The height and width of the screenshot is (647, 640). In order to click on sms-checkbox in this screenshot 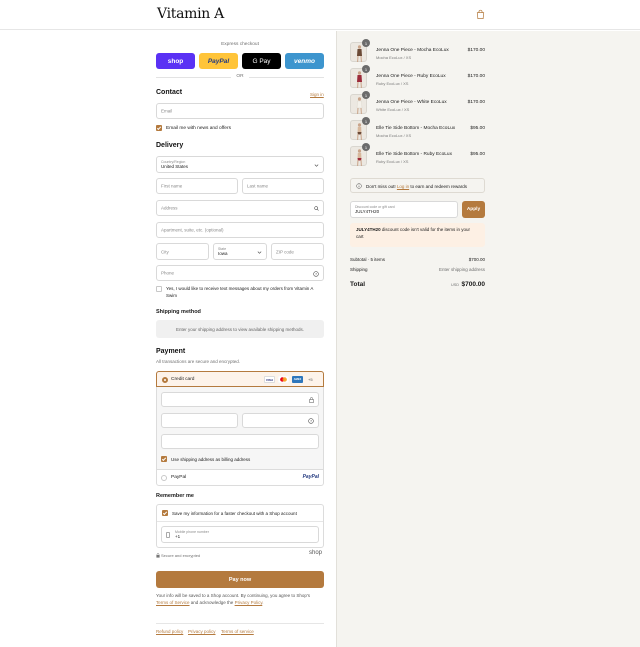, I will do `click(159, 289)`.